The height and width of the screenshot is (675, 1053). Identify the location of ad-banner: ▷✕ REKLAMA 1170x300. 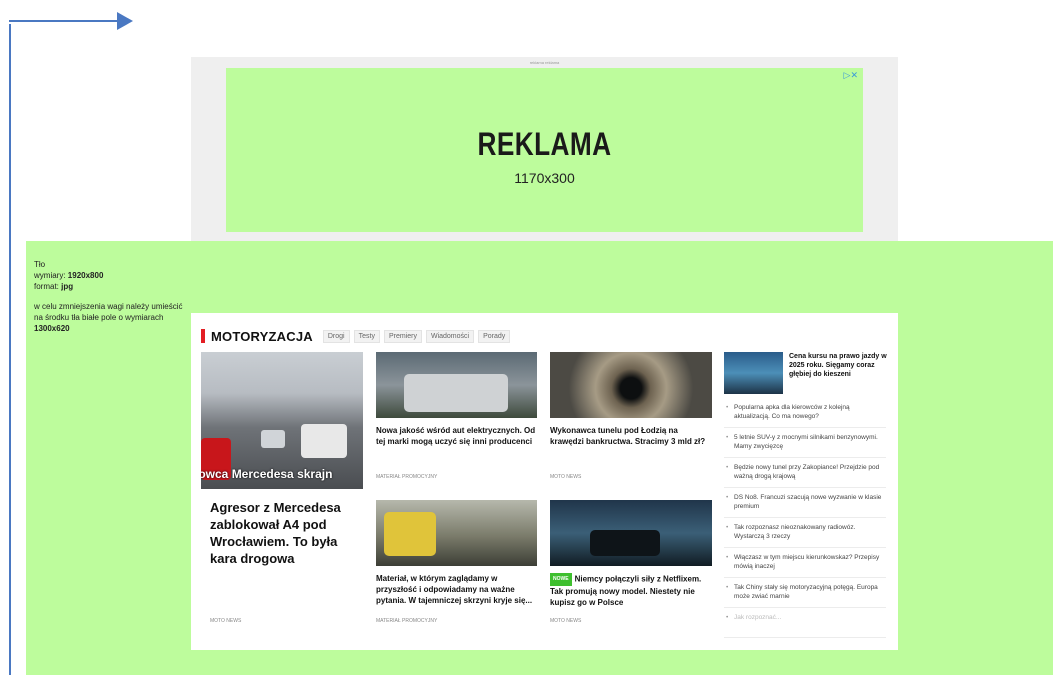
(544, 150).